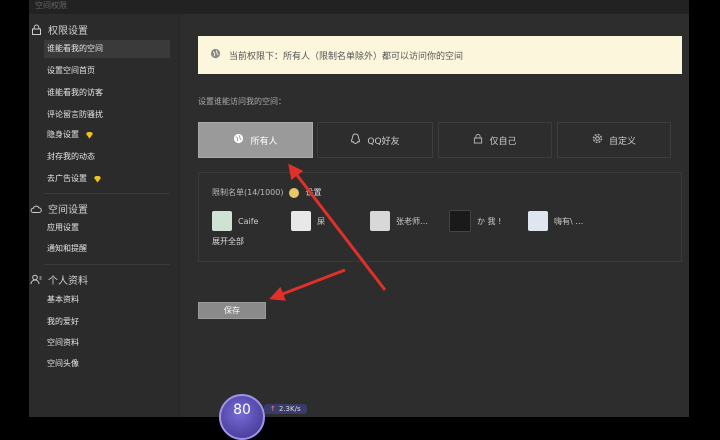 The image size is (720, 440). I want to click on score-value: 80, so click(242, 410).